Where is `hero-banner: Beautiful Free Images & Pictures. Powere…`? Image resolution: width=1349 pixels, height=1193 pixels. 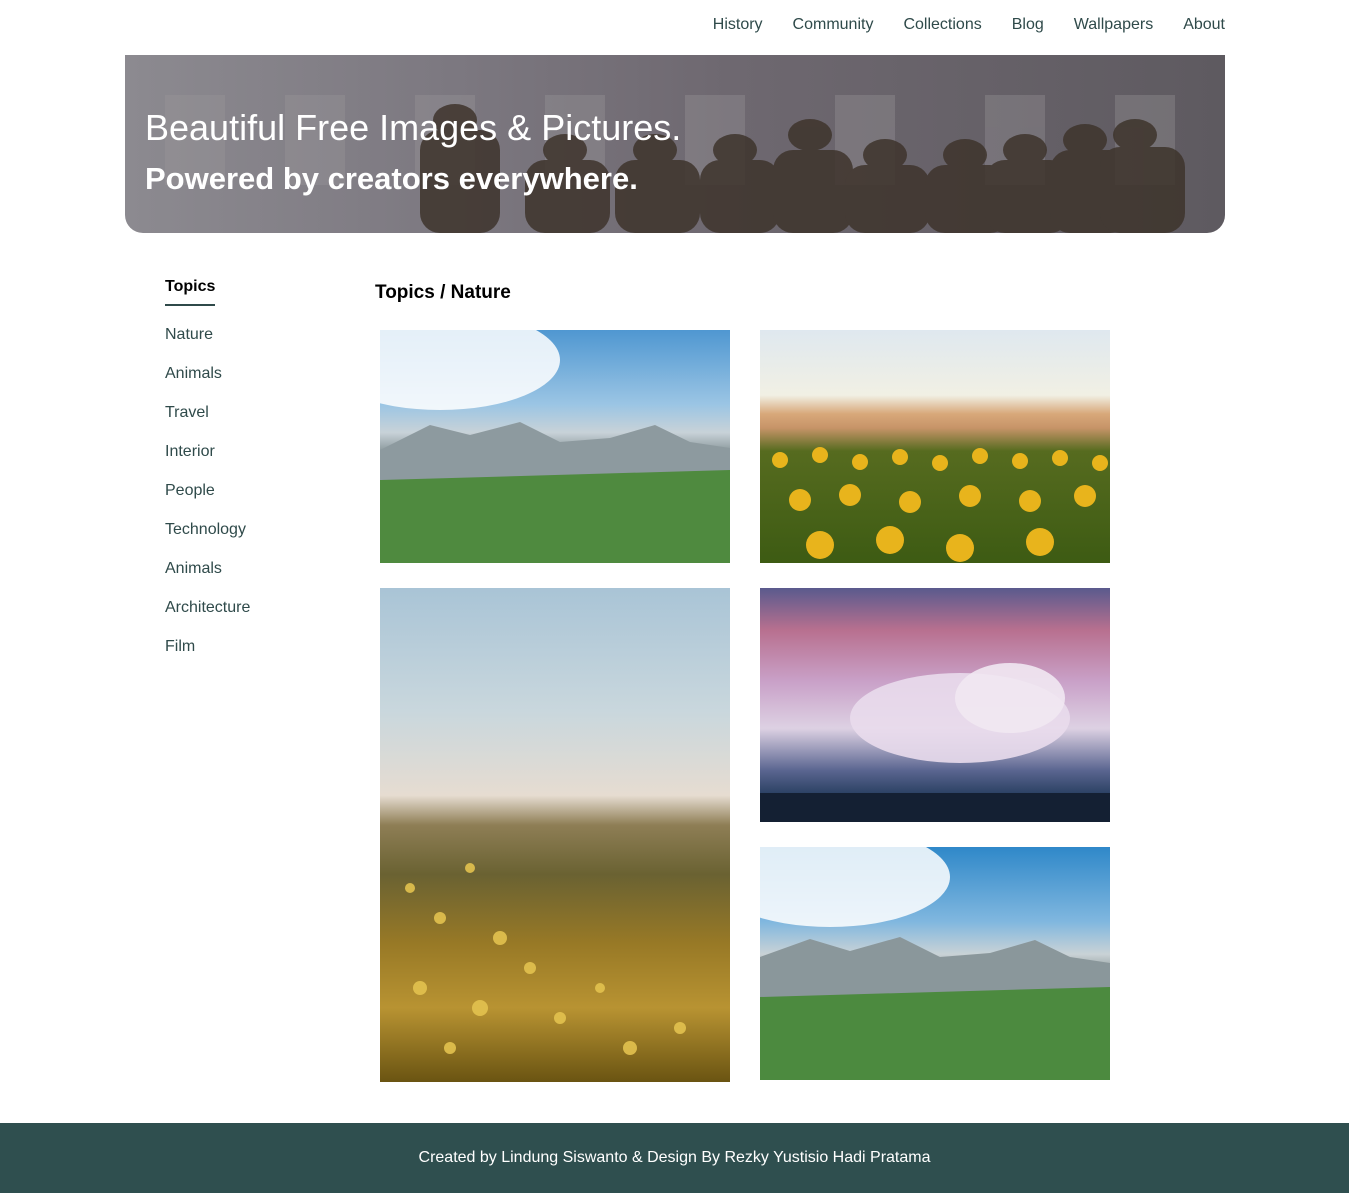
hero-banner: Beautiful Free Images & Pictures. Powere… is located at coordinates (675, 144).